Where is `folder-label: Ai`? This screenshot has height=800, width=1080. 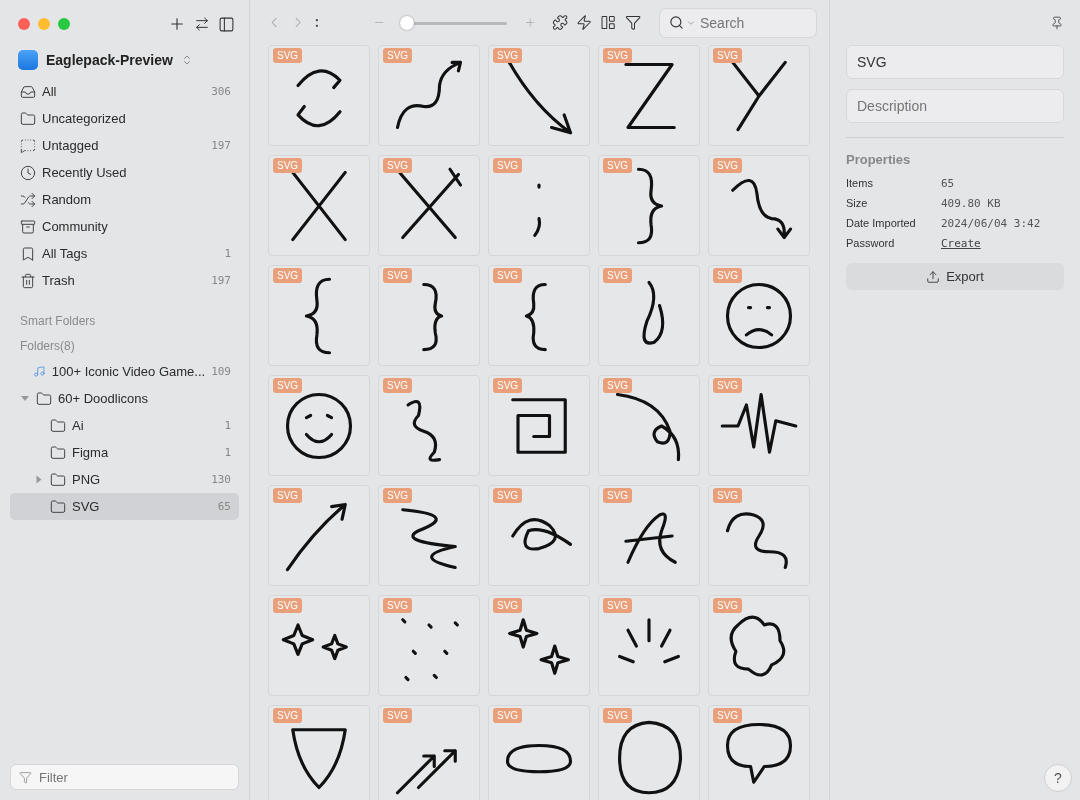 folder-label: Ai is located at coordinates (78, 425).